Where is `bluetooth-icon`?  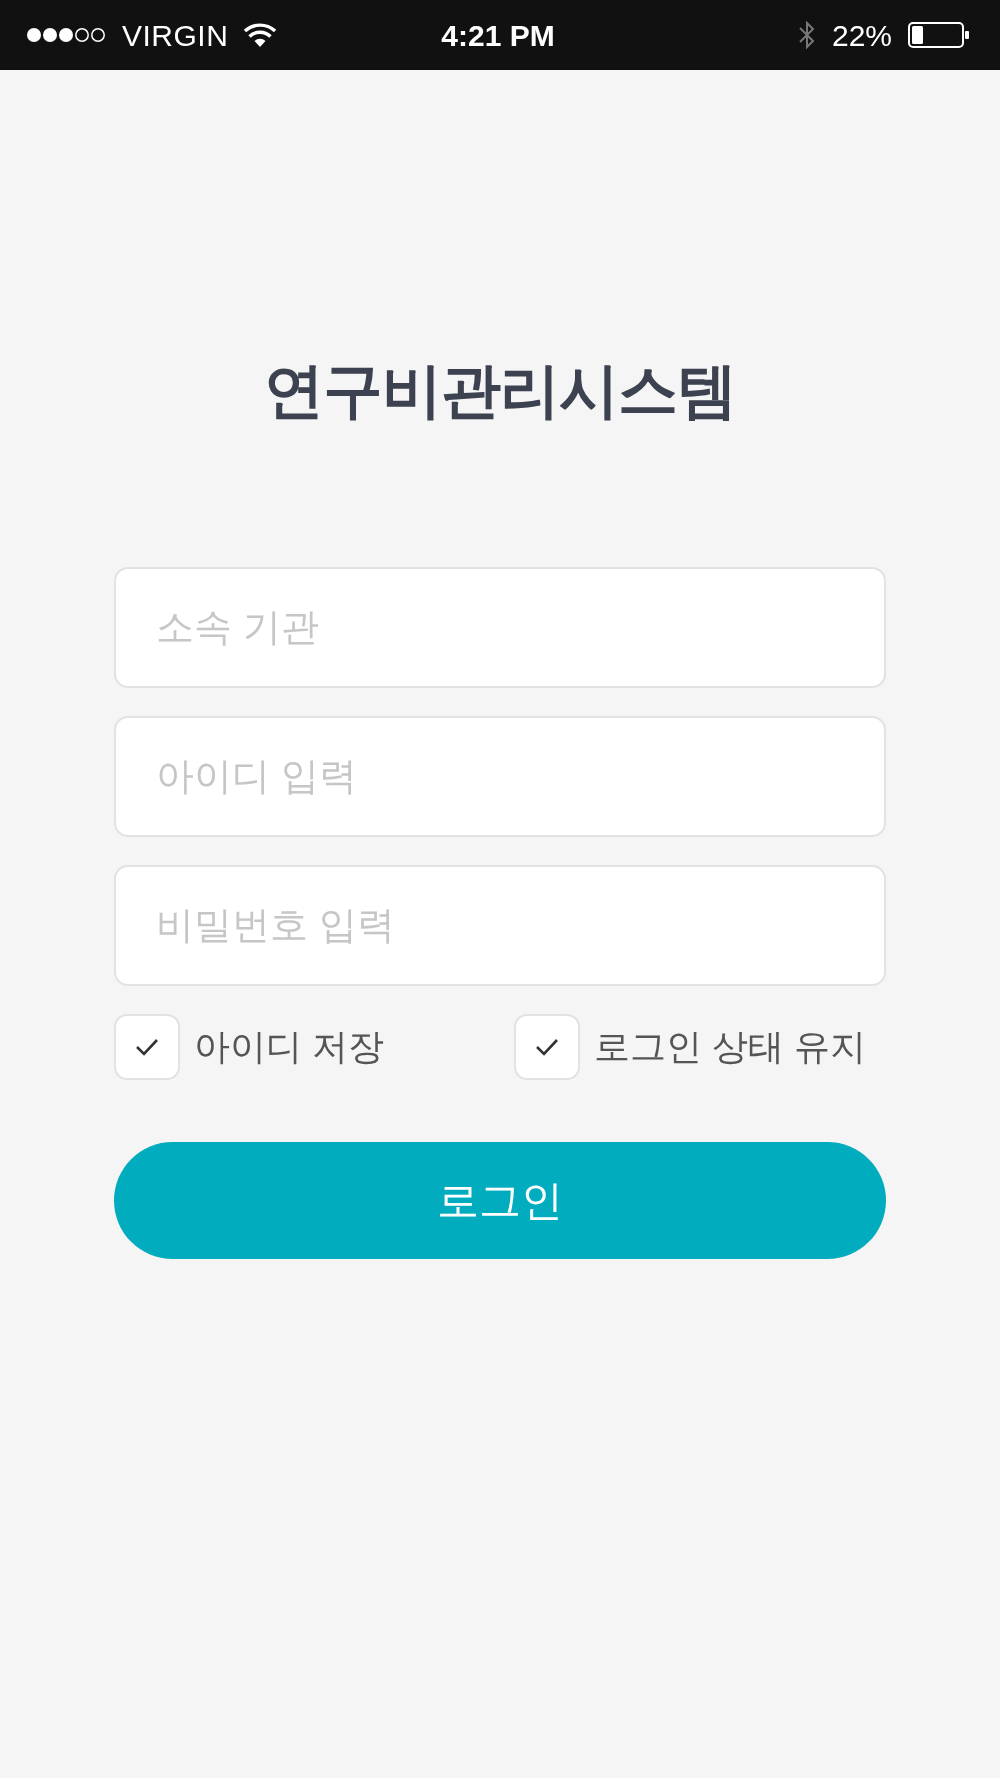 bluetooth-icon is located at coordinates (806, 35).